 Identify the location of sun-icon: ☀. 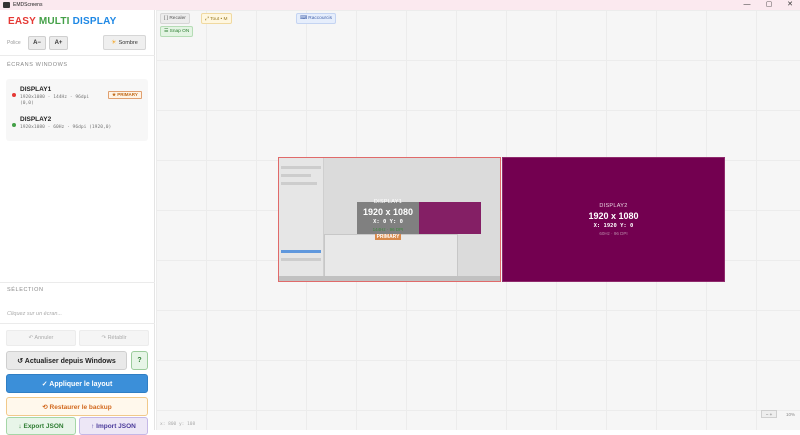
(114, 43).